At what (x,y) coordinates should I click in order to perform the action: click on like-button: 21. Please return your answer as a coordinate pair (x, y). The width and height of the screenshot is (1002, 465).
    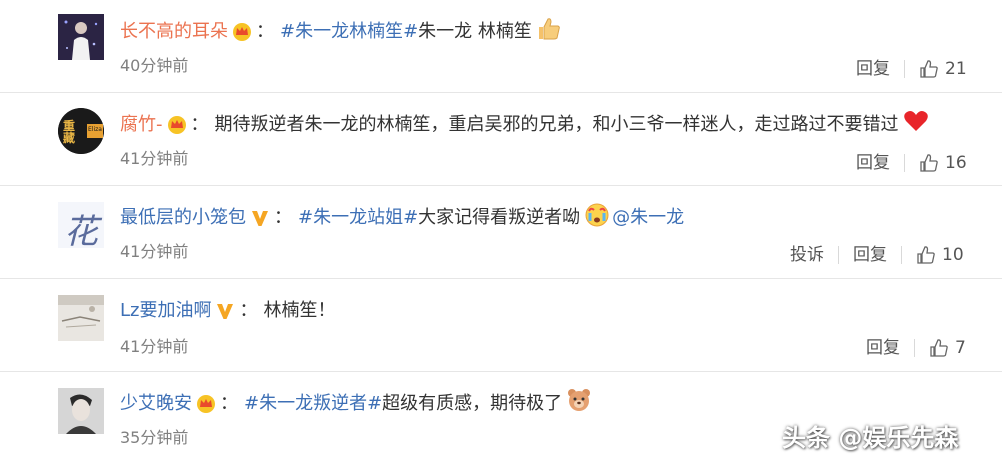
    Looking at the image, I should click on (943, 69).